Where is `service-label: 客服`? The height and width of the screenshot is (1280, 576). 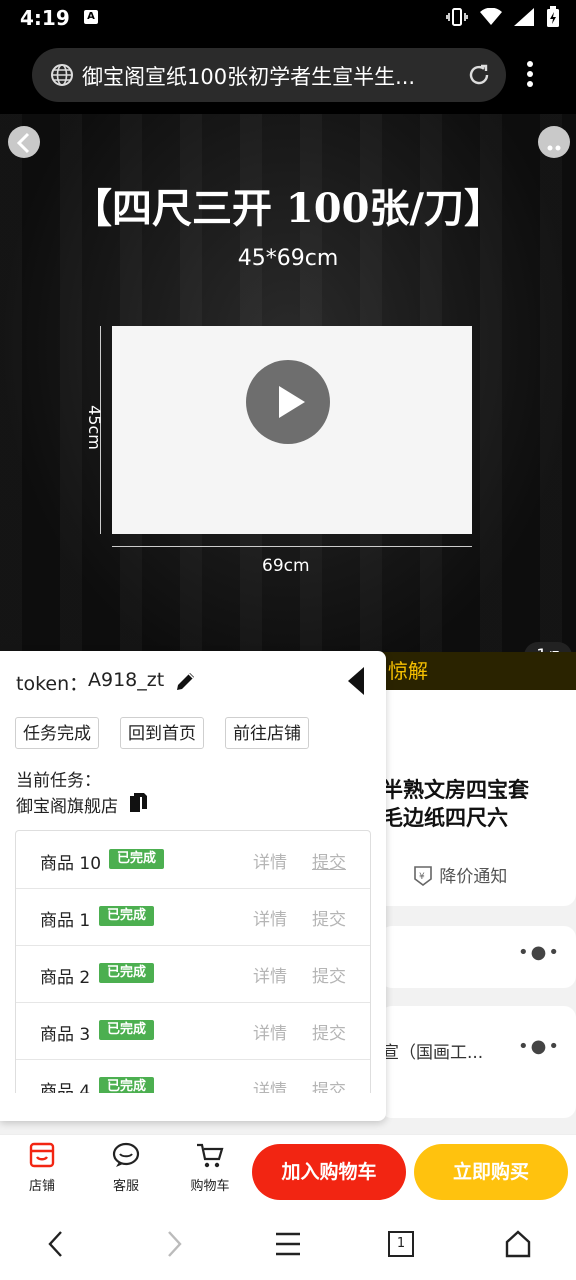 service-label: 客服 is located at coordinates (125, 1186).